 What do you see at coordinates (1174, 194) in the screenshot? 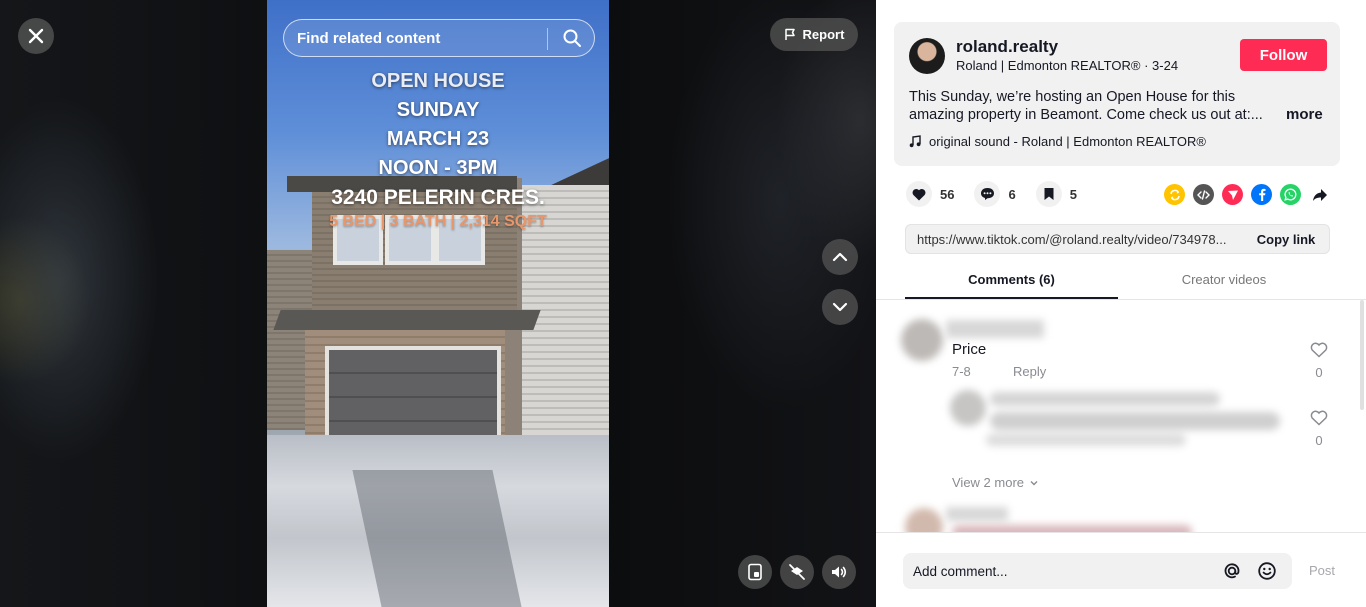
I see `repost-icon` at bounding box center [1174, 194].